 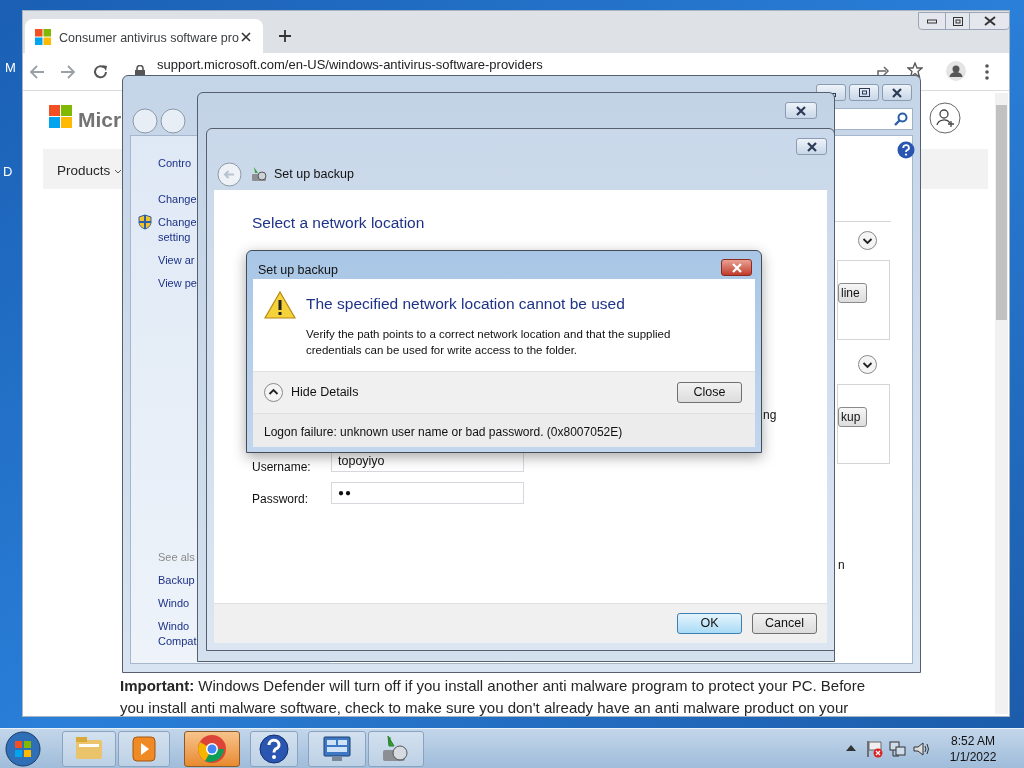 I want to click on windows-logo-icon, so click(x=43, y=37).